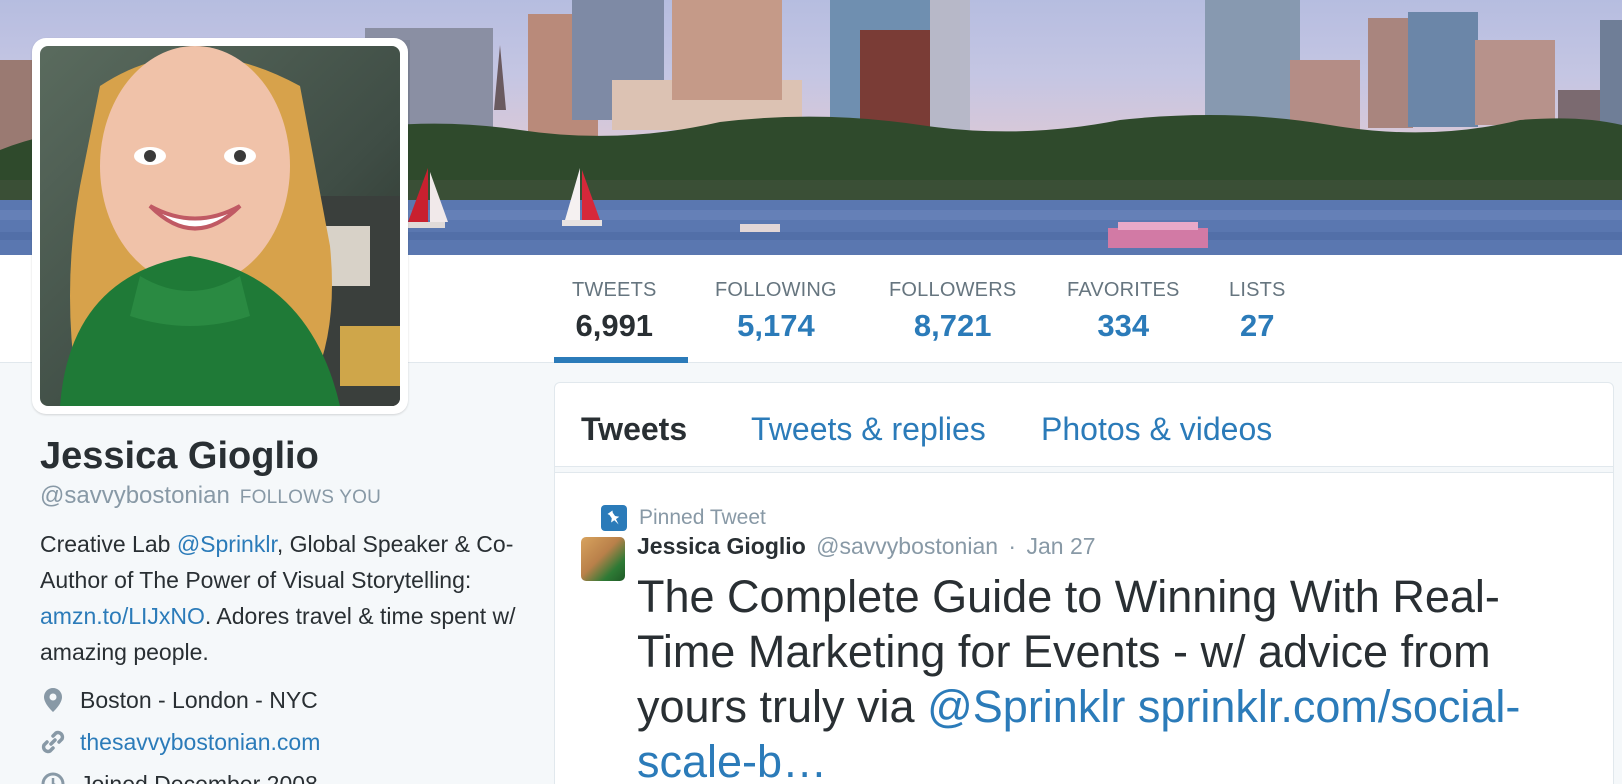  I want to click on calendar-clock-icon, so click(53, 777).